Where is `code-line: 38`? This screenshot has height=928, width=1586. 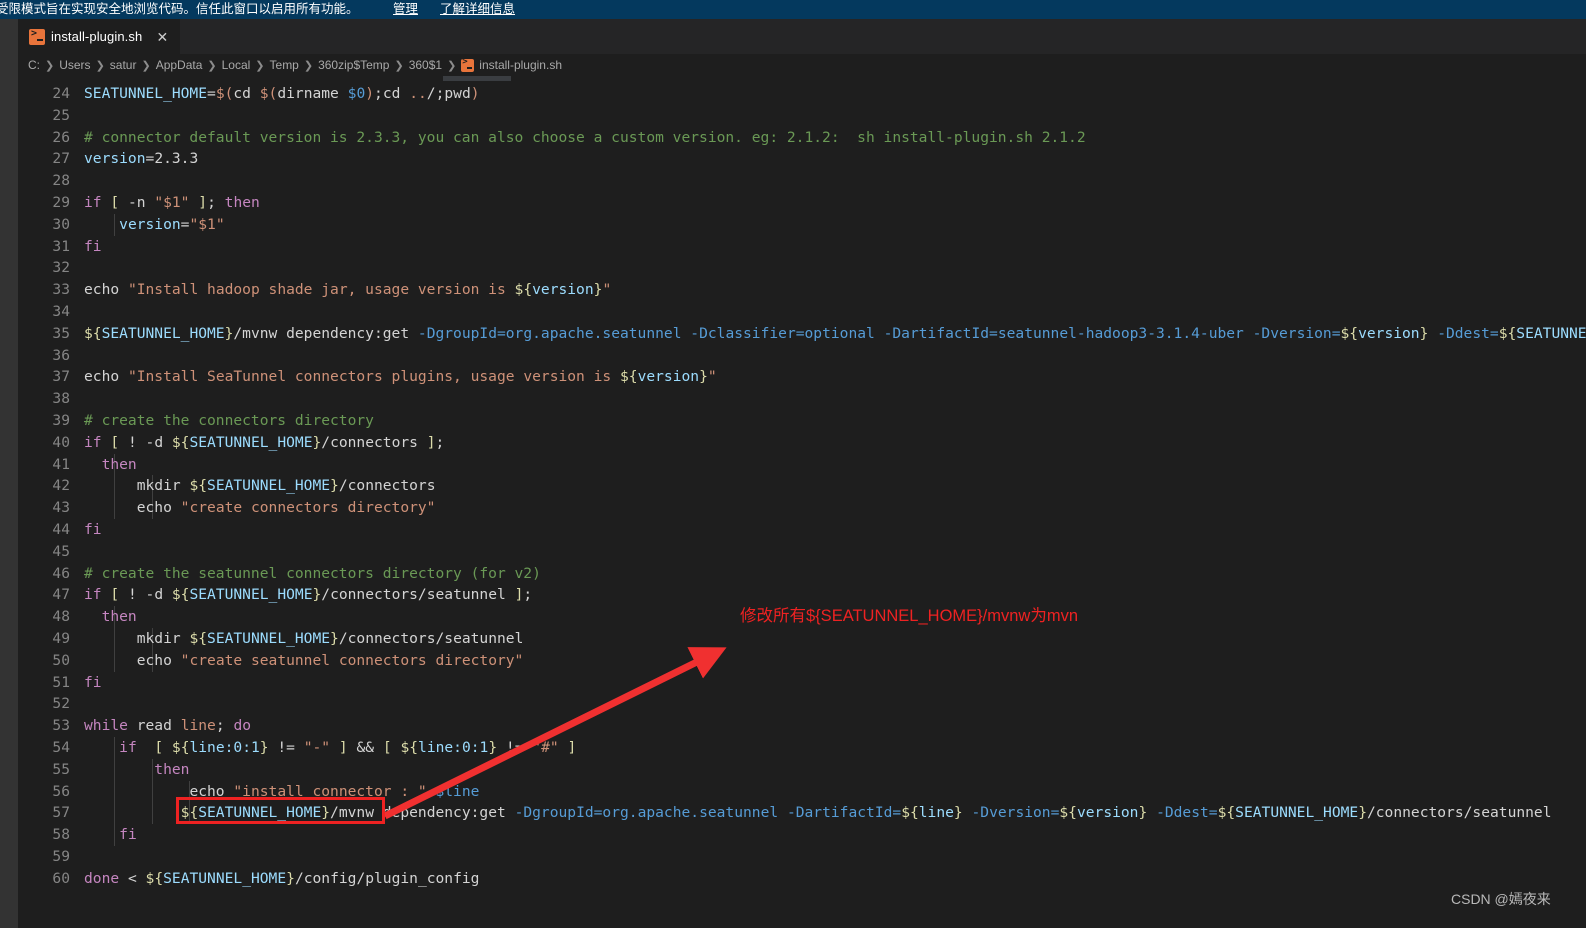
code-line: 38 is located at coordinates (802, 399).